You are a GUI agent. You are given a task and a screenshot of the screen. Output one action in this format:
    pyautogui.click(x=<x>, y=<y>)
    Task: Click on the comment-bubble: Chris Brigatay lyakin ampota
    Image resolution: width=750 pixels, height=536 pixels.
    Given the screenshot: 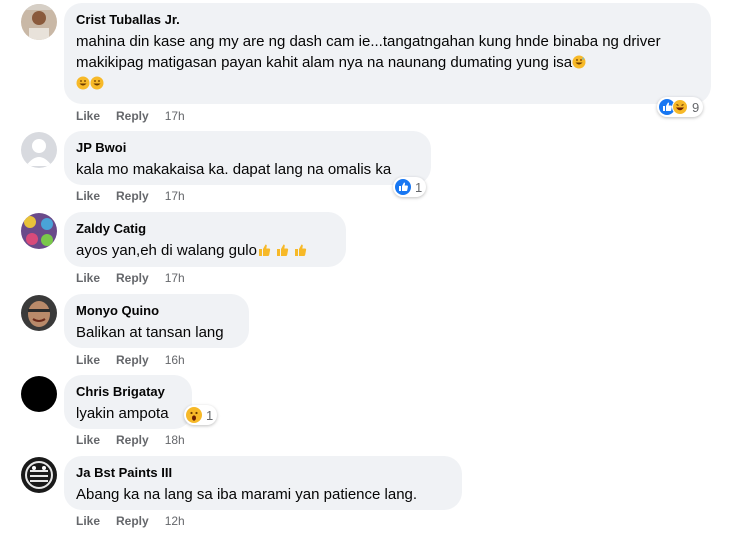 What is the action you would take?
    pyautogui.click(x=128, y=402)
    